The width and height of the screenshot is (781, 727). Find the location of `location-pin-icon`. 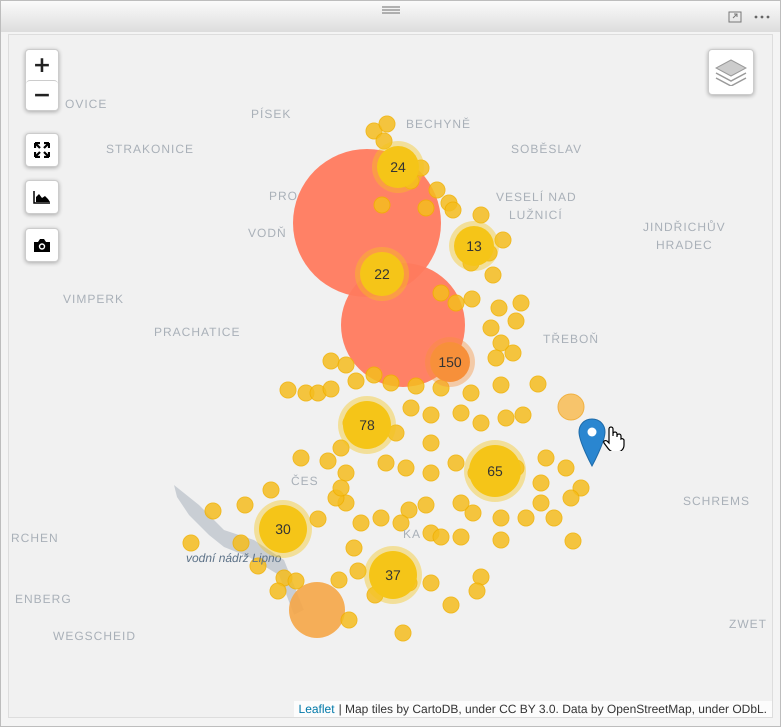

location-pin-icon is located at coordinates (592, 443).